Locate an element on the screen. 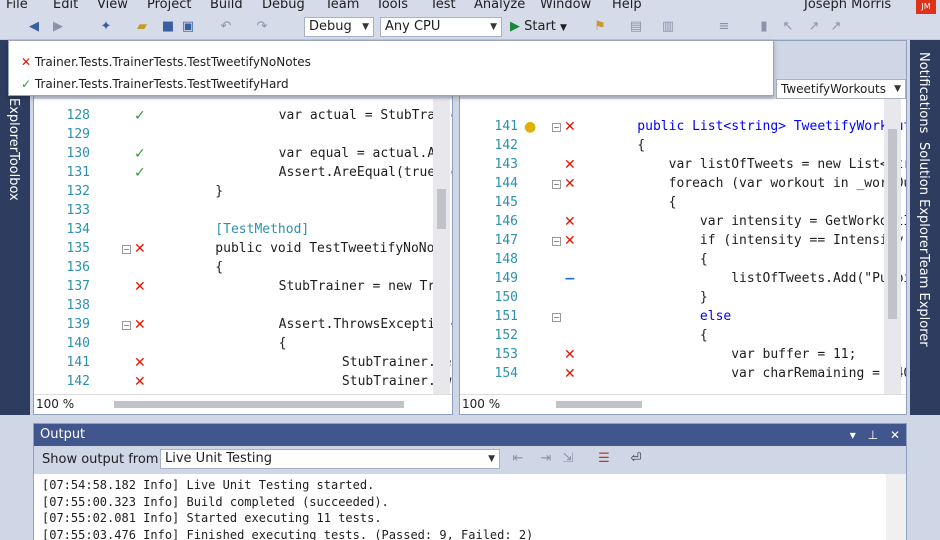 The image size is (940, 540). menu-project: Project is located at coordinates (169, 6).